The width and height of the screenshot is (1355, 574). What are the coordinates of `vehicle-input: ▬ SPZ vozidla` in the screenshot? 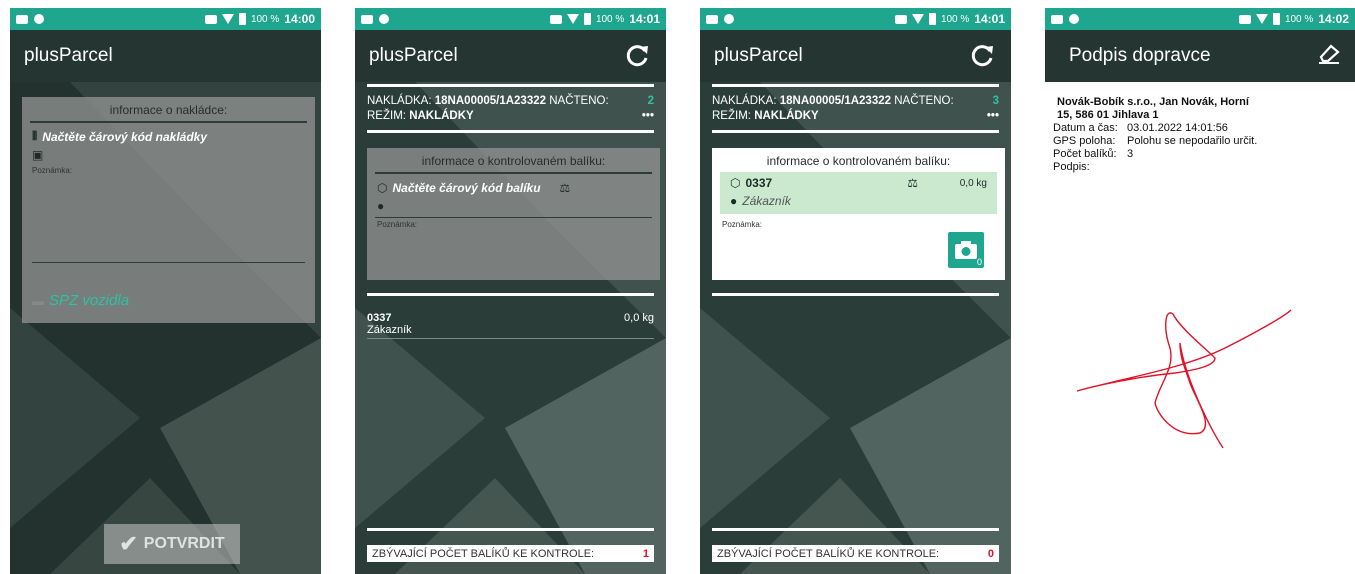 It's located at (80, 300).